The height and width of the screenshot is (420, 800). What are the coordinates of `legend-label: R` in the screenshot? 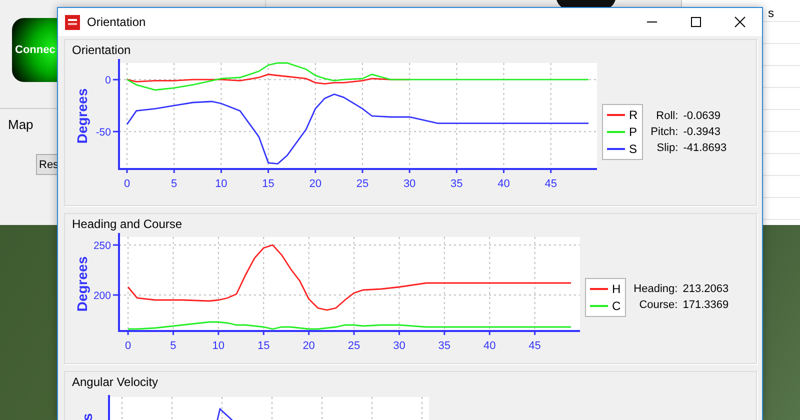 It's located at (633, 115).